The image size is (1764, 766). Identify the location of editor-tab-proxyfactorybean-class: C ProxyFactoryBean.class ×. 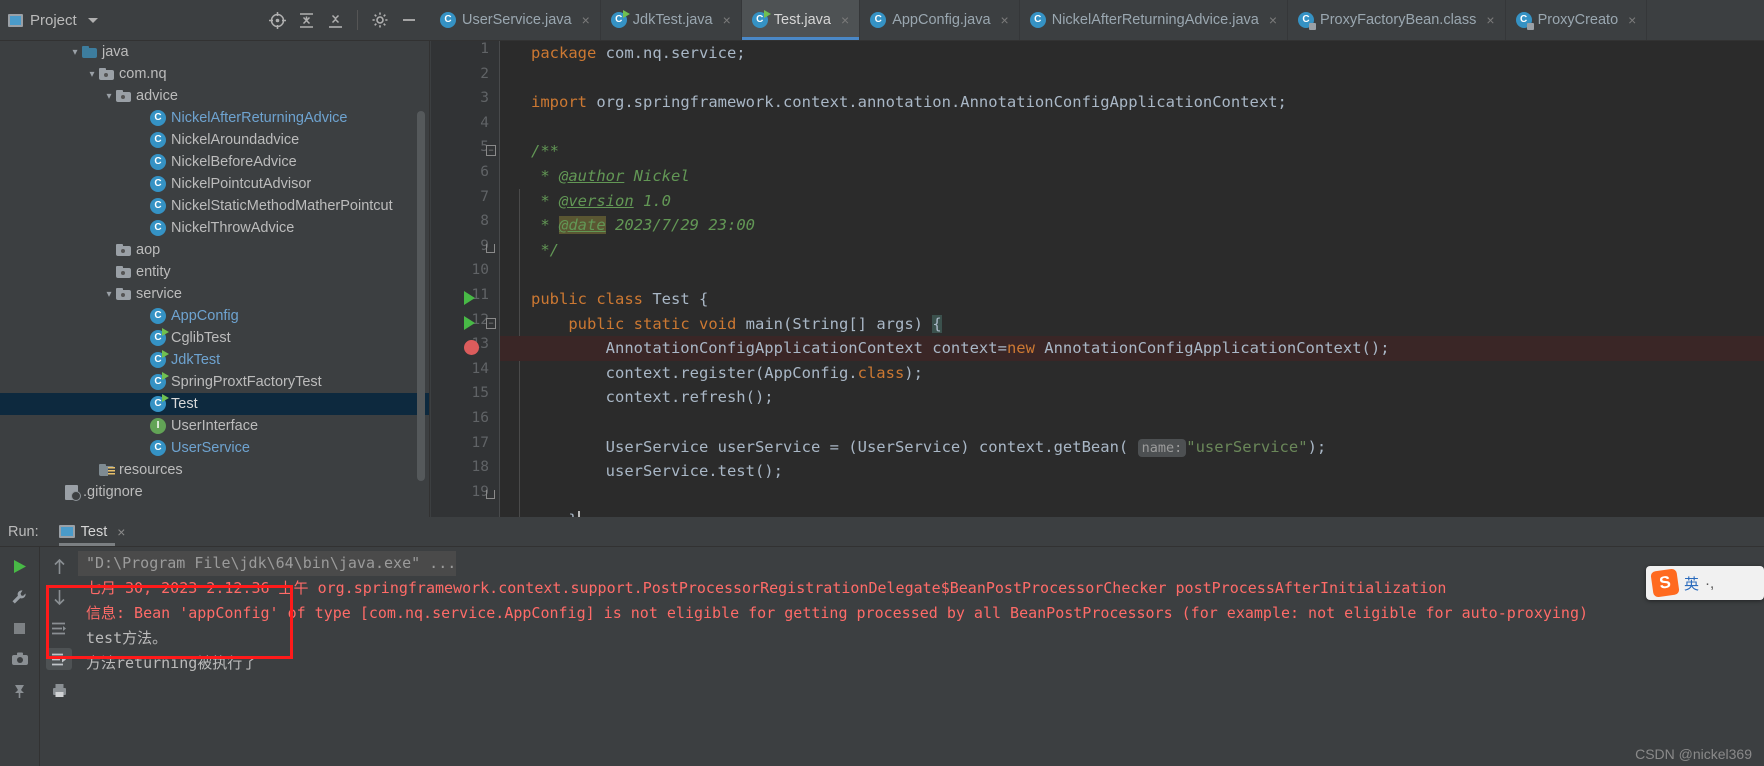
(1397, 20).